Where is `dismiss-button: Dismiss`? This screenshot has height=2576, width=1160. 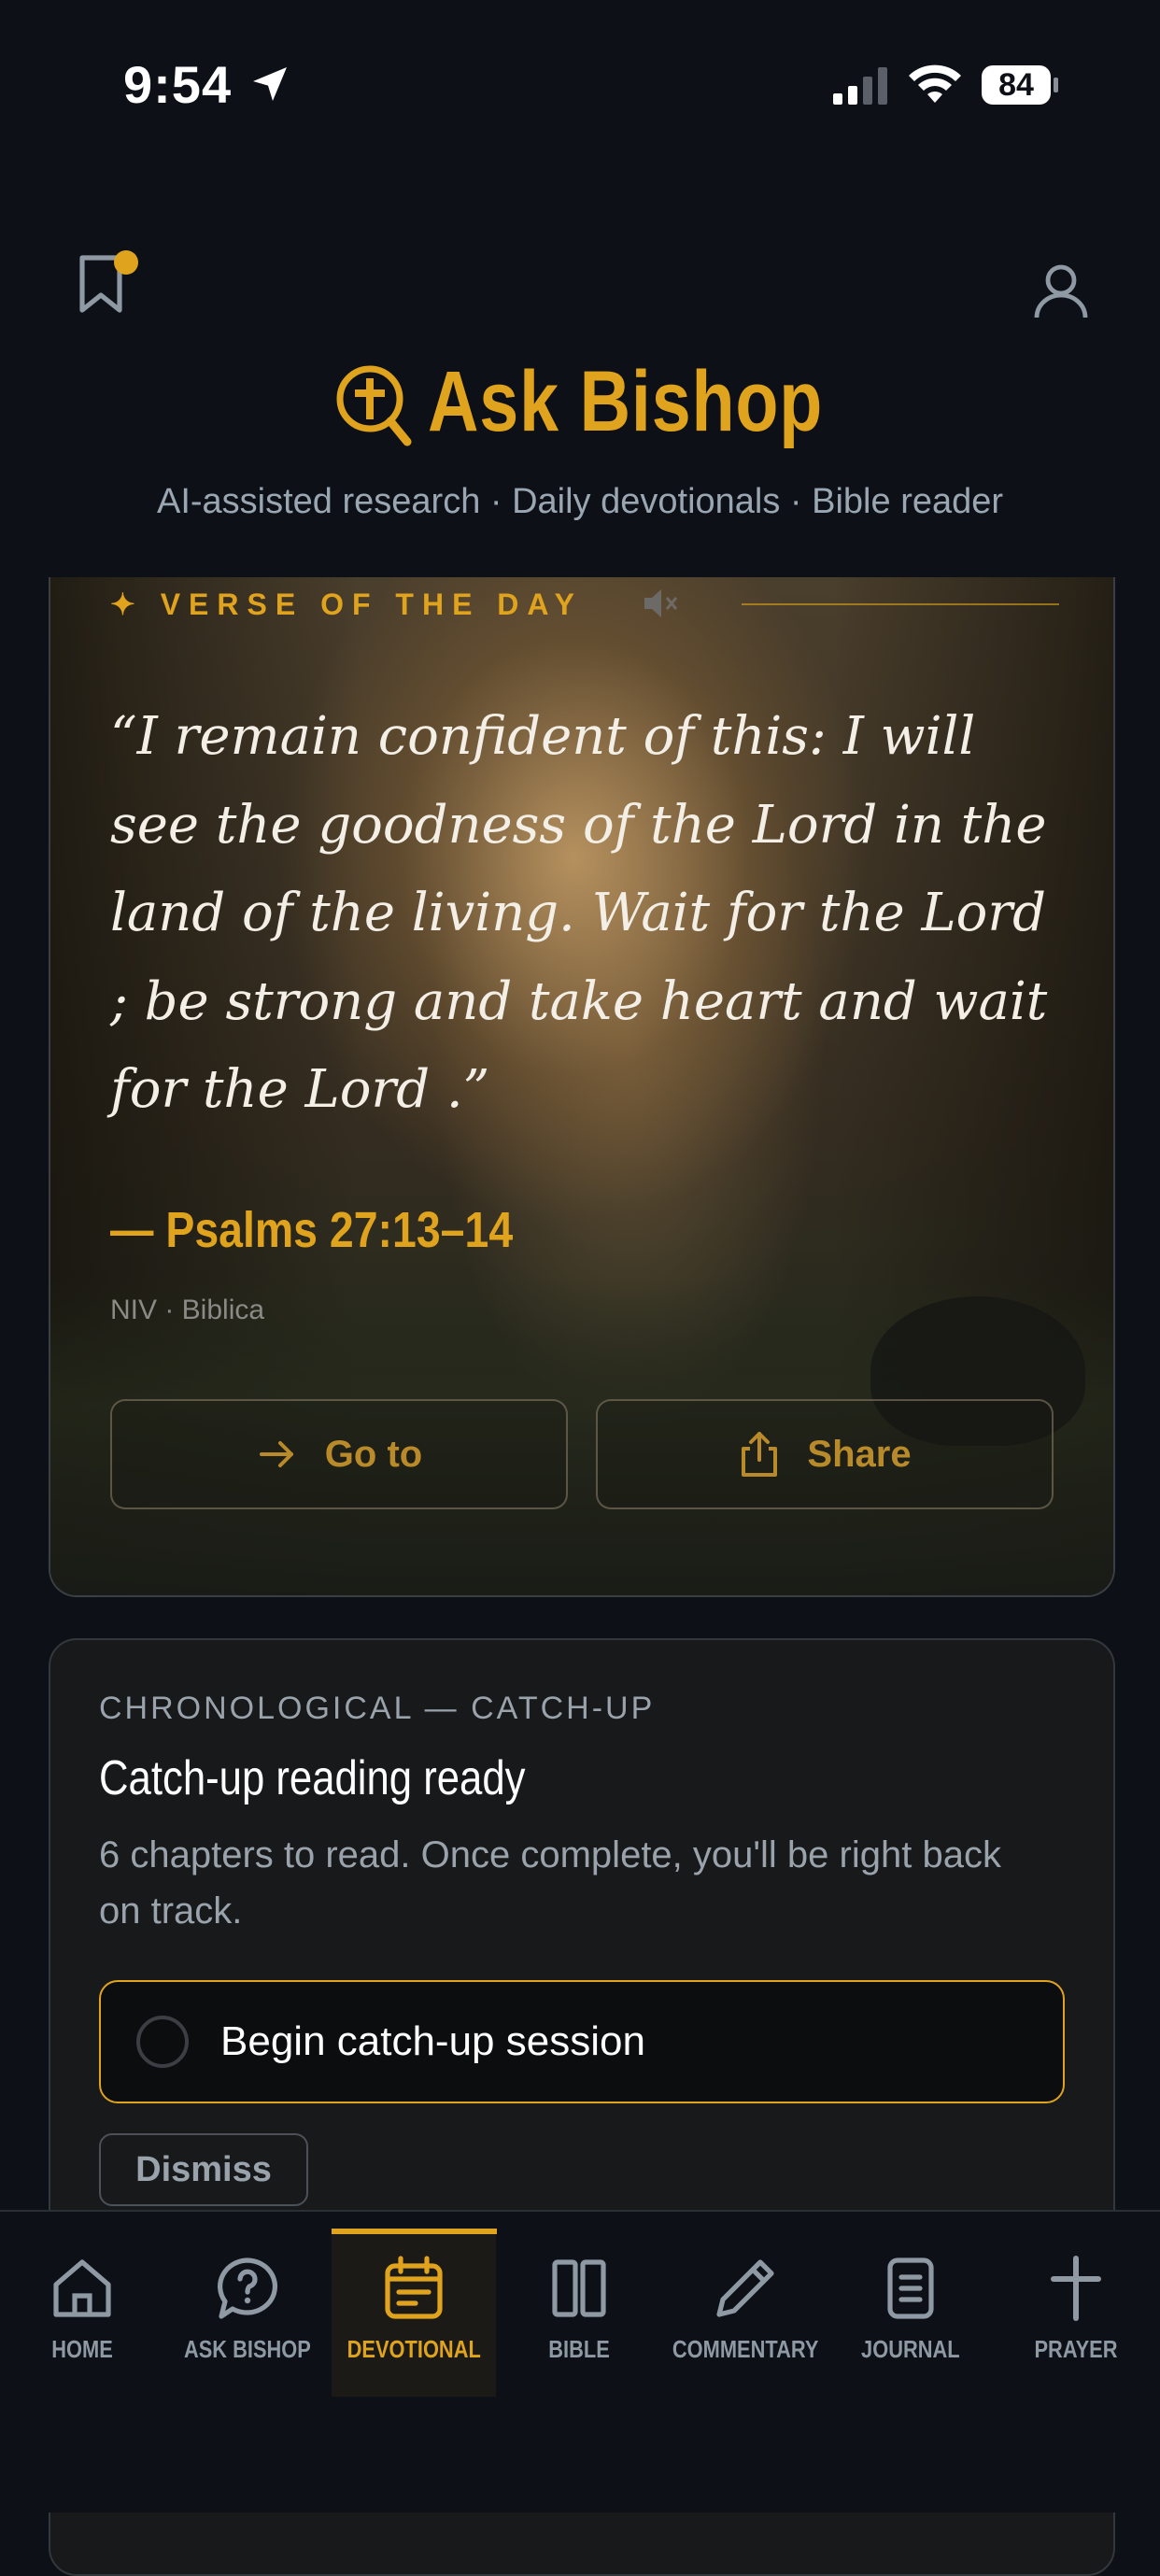
dismiss-button: Dismiss is located at coordinates (204, 2169).